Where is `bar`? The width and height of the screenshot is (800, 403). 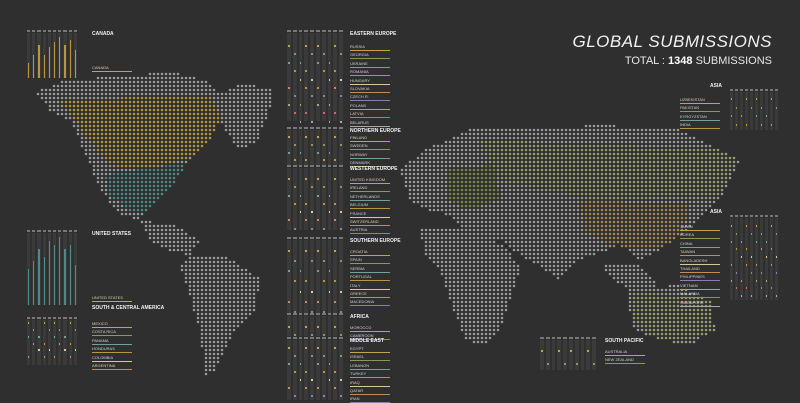 bar is located at coordinates (33, 66).